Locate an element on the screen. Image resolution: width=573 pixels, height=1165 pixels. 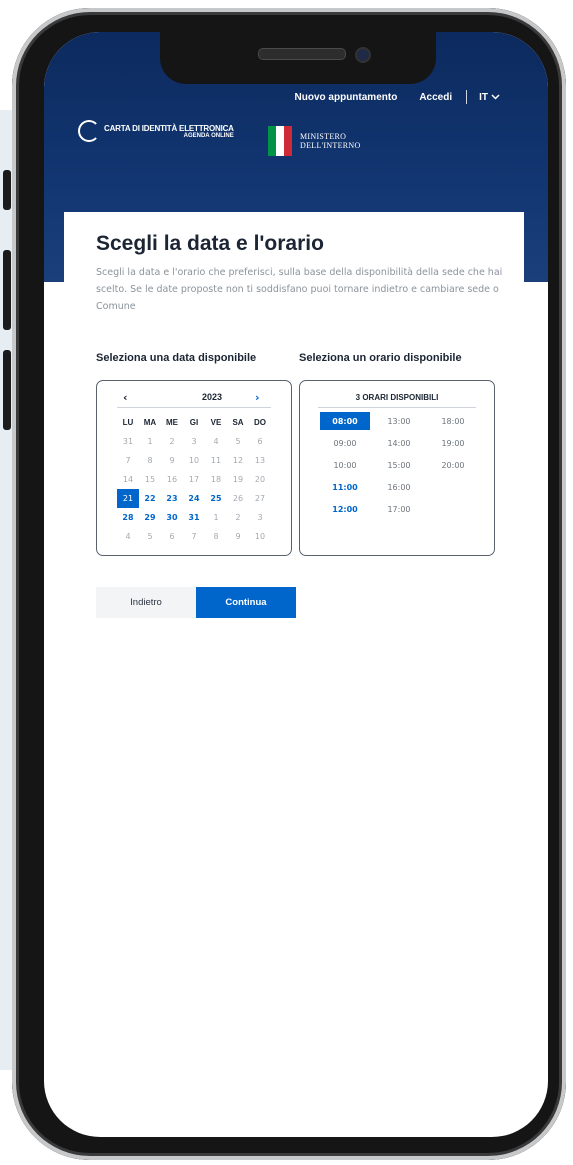
phone-mute-switch is located at coordinates (7, 190).